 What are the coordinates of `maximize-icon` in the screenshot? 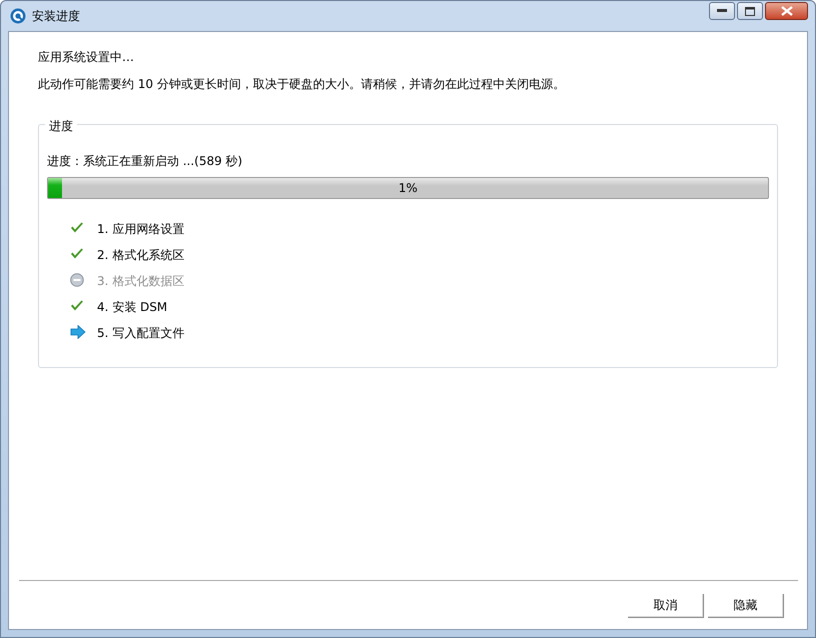 It's located at (750, 11).